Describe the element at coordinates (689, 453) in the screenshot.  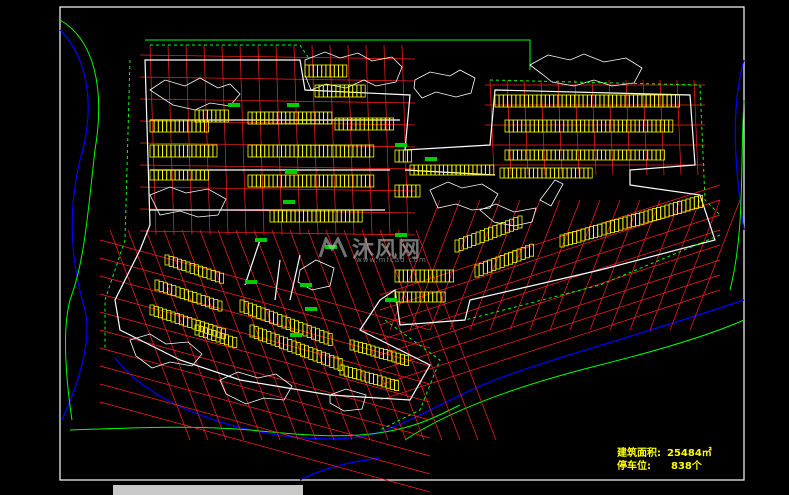
I see `area-value: 25484㎡` at that location.